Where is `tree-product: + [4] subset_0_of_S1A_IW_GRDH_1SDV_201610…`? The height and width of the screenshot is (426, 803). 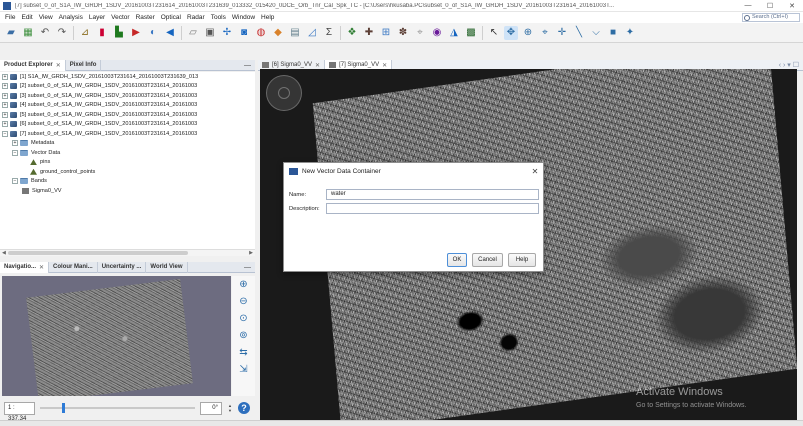 tree-product: + [4] subset_0_of_S1A_IW_GRDH_1SDV_201610… is located at coordinates (127, 106).